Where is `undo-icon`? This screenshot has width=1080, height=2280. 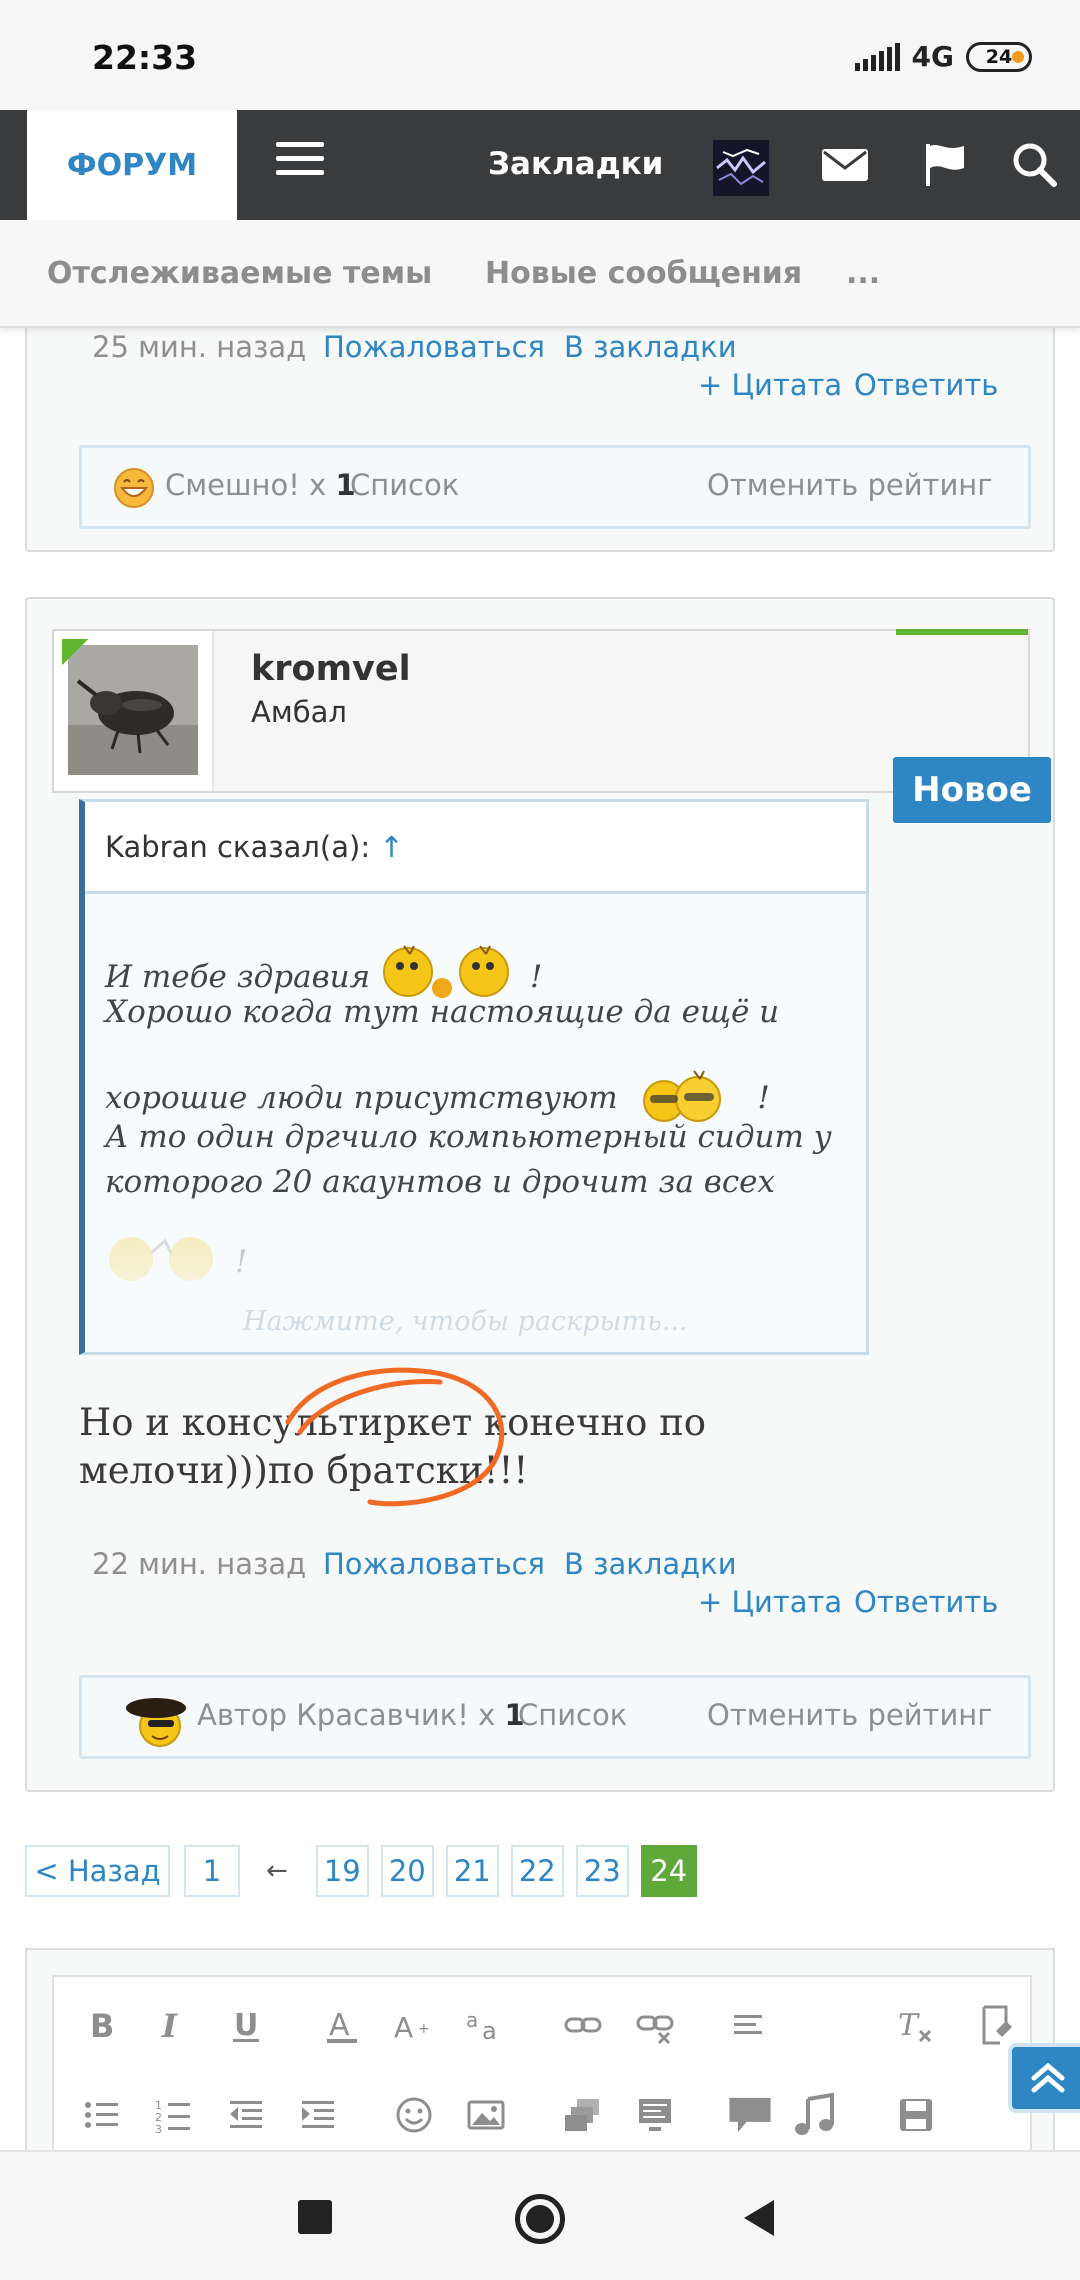
undo-icon is located at coordinates (996, 2025).